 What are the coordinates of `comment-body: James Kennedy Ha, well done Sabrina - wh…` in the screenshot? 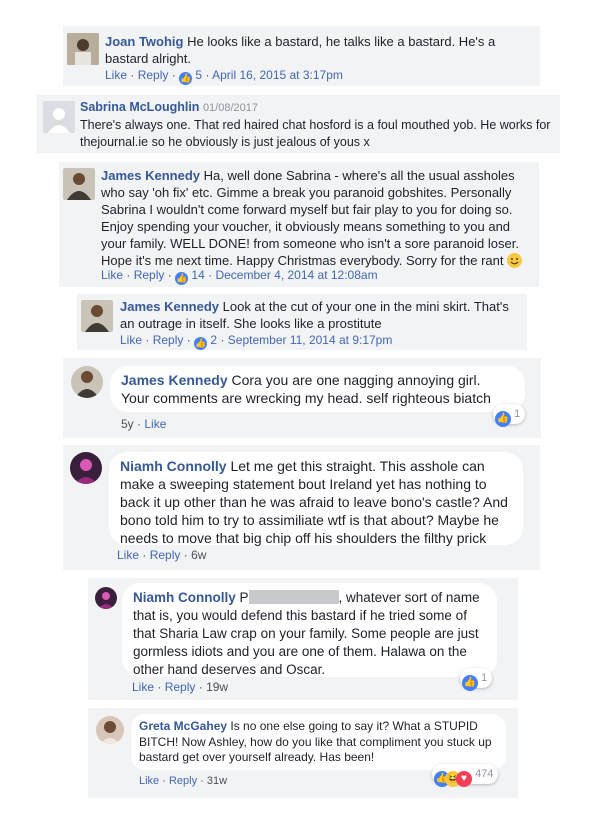 It's located at (316, 218).